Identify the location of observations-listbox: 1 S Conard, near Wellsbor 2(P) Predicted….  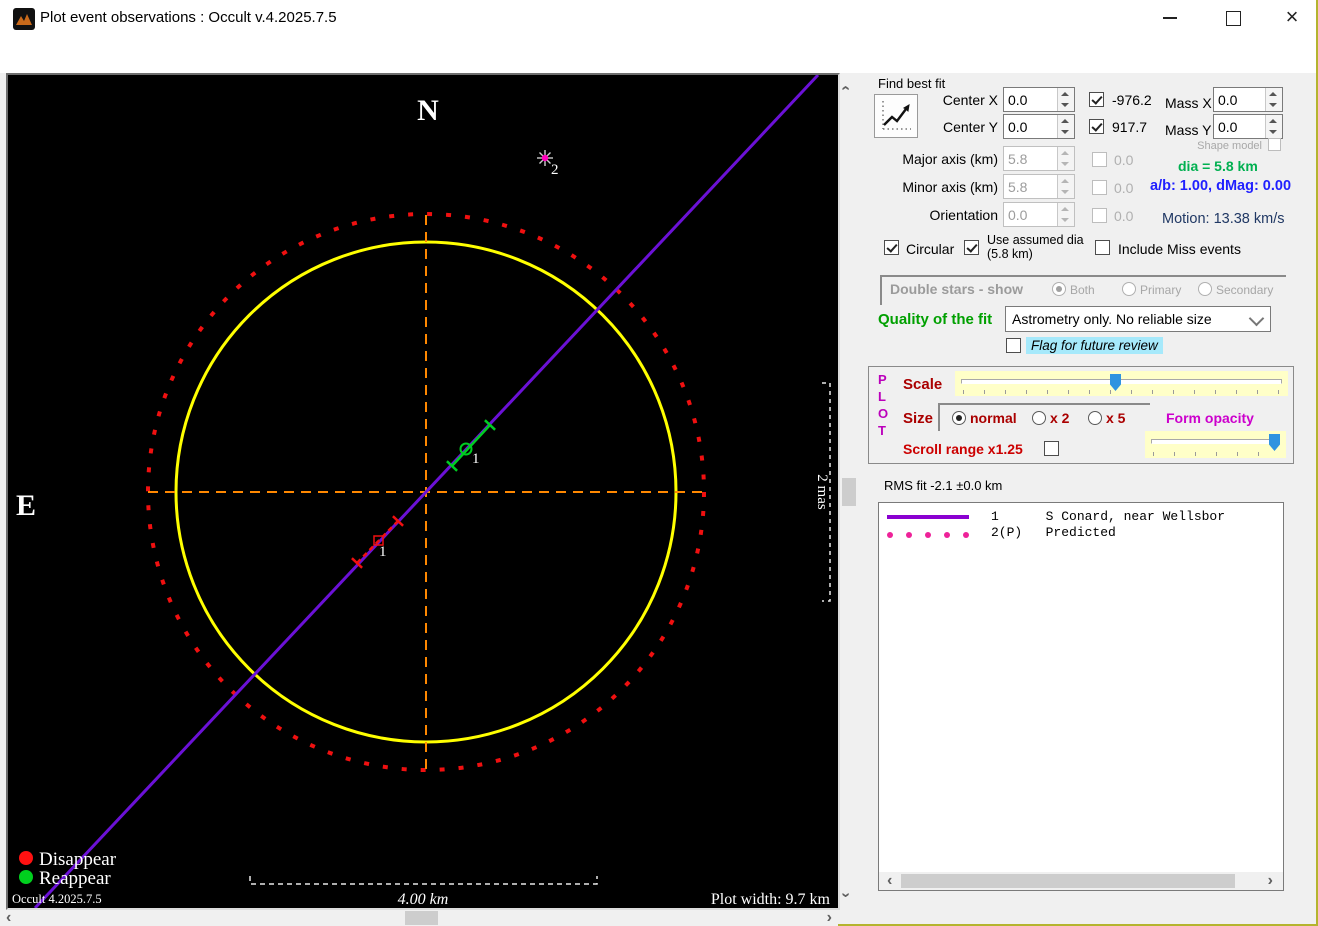
(1081, 696).